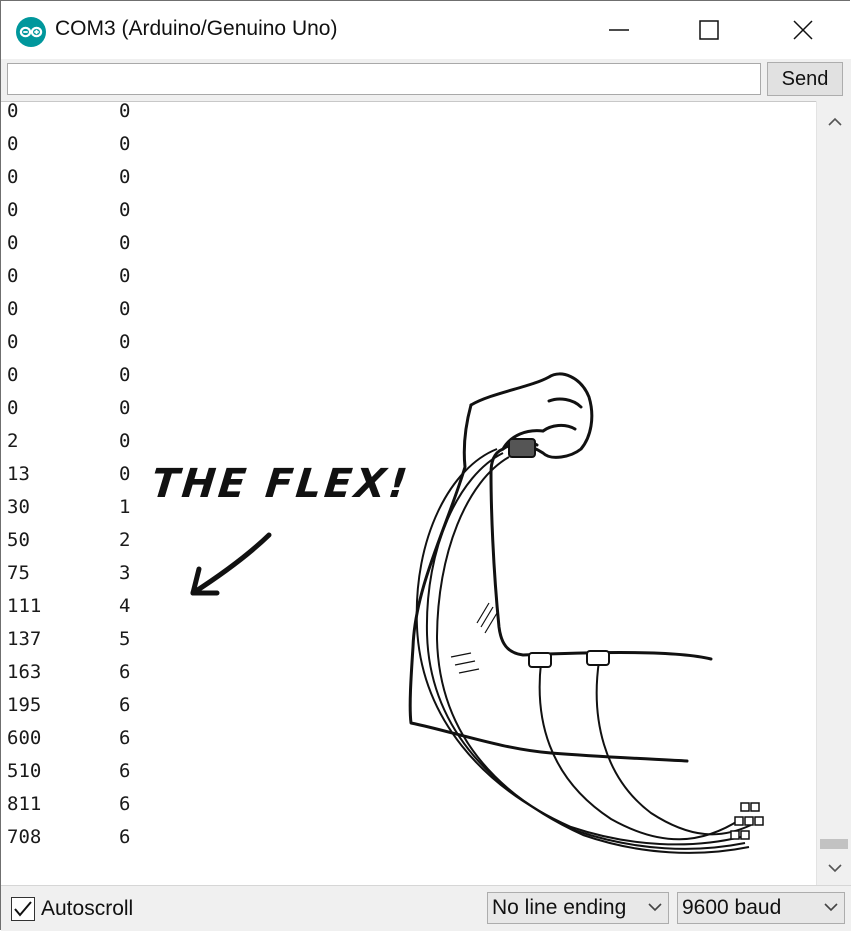 This screenshot has height=932, width=852. Describe the element at coordinates (68, 842) in the screenshot. I see `serial-line: 708 6` at that location.